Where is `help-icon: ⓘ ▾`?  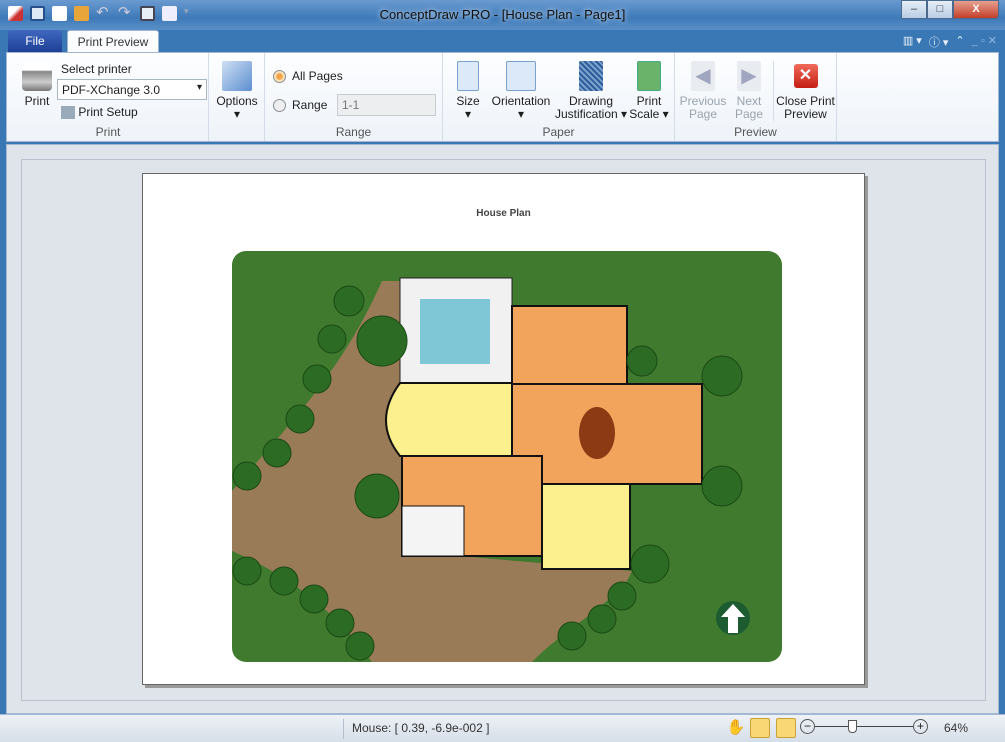 help-icon: ⓘ ▾ is located at coordinates (939, 42).